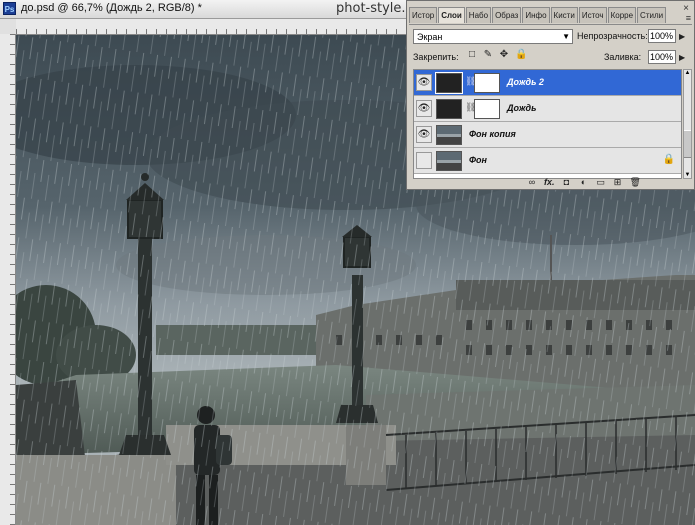  What do you see at coordinates (478, 160) in the screenshot?
I see `layer-name: Фон` at bounding box center [478, 160].